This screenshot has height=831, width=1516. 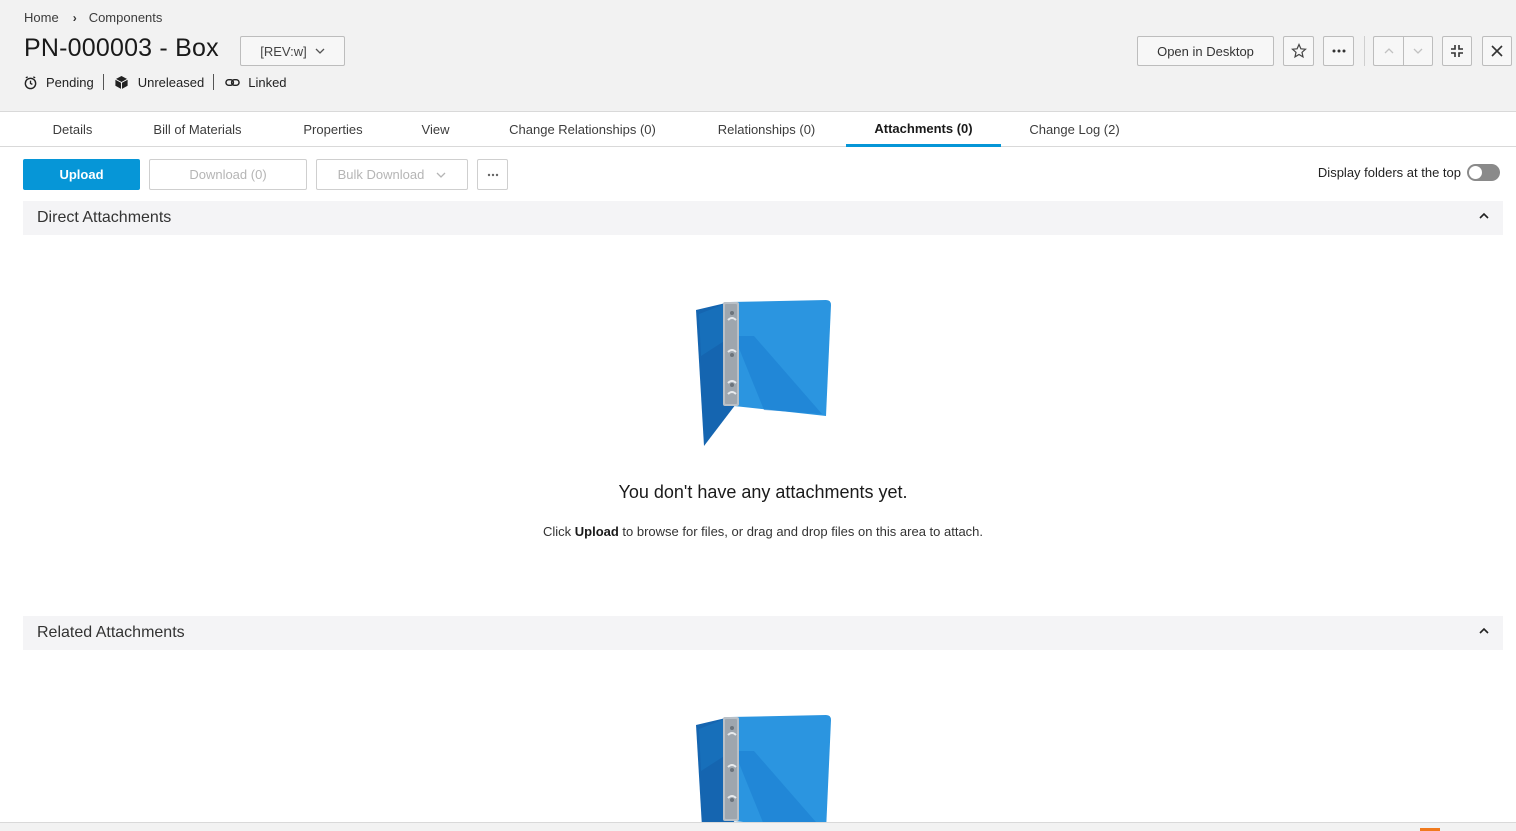 I want to click on breadcrumb-home: Home, so click(x=41, y=17).